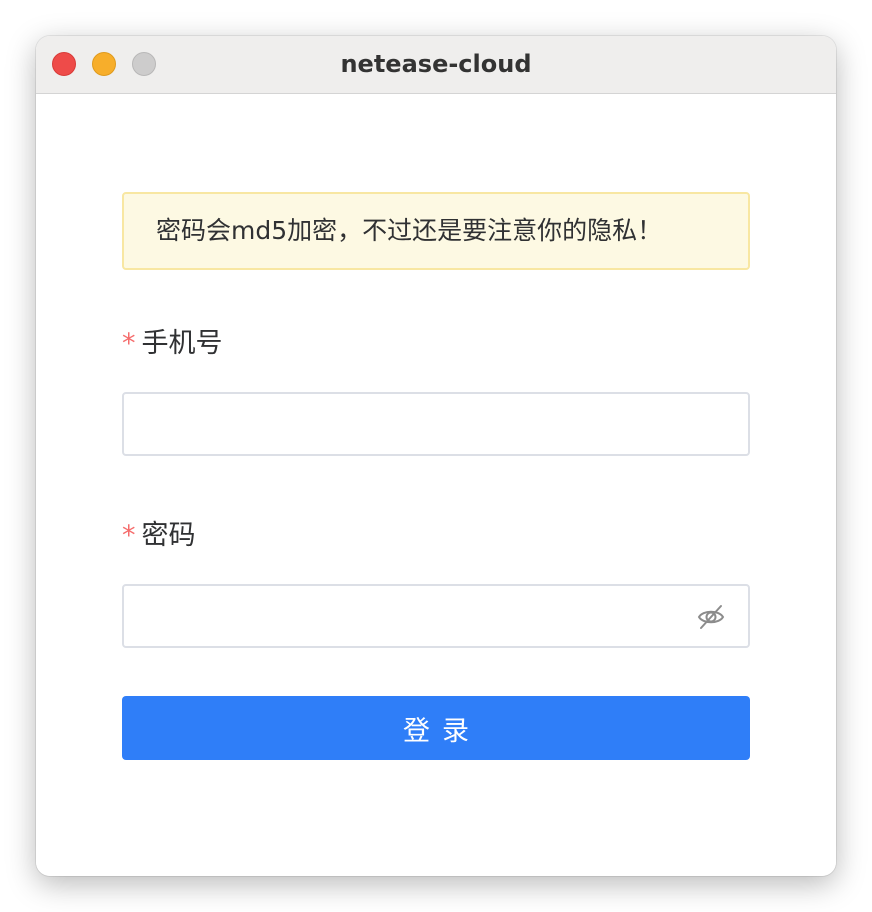 This screenshot has width=872, height=912. Describe the element at coordinates (436, 424) in the screenshot. I see `phone-input` at that location.